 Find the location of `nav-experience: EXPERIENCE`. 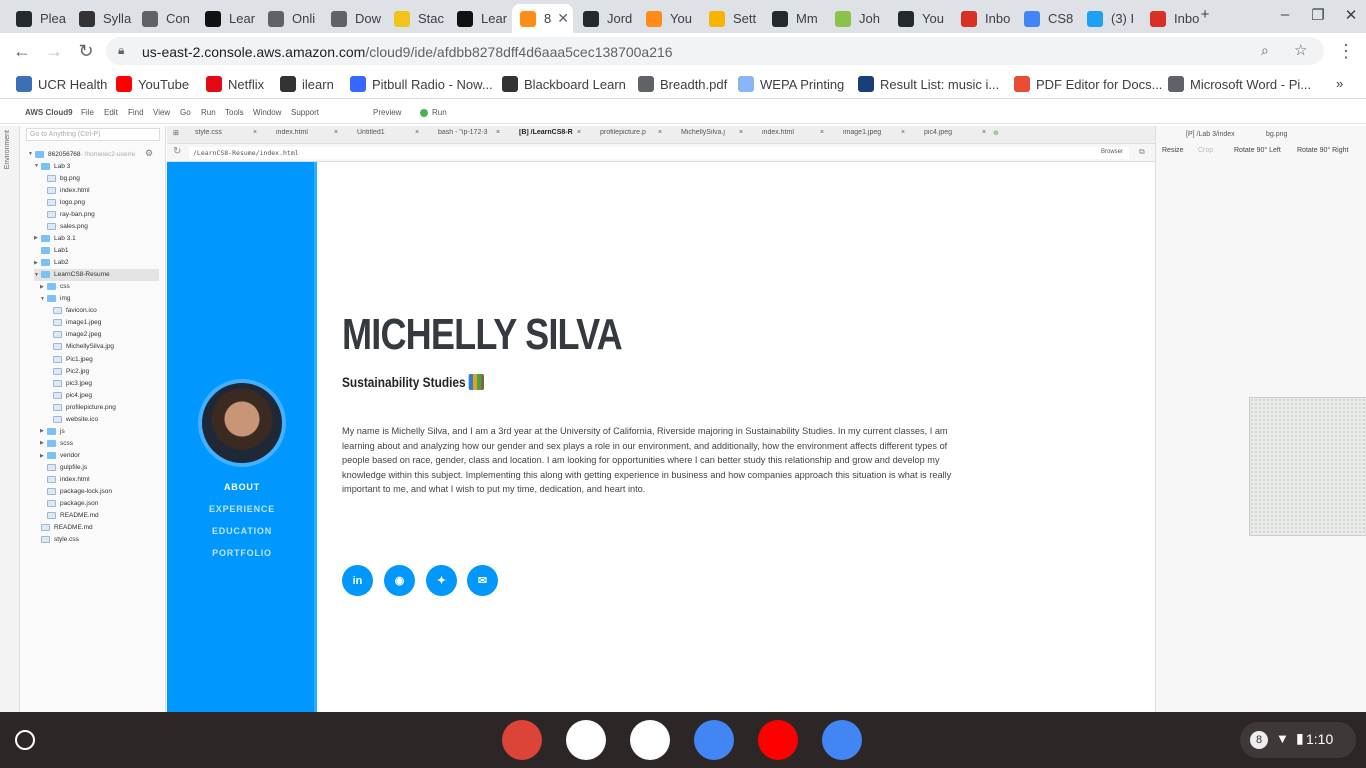

nav-experience: EXPERIENCE is located at coordinates (242, 509).